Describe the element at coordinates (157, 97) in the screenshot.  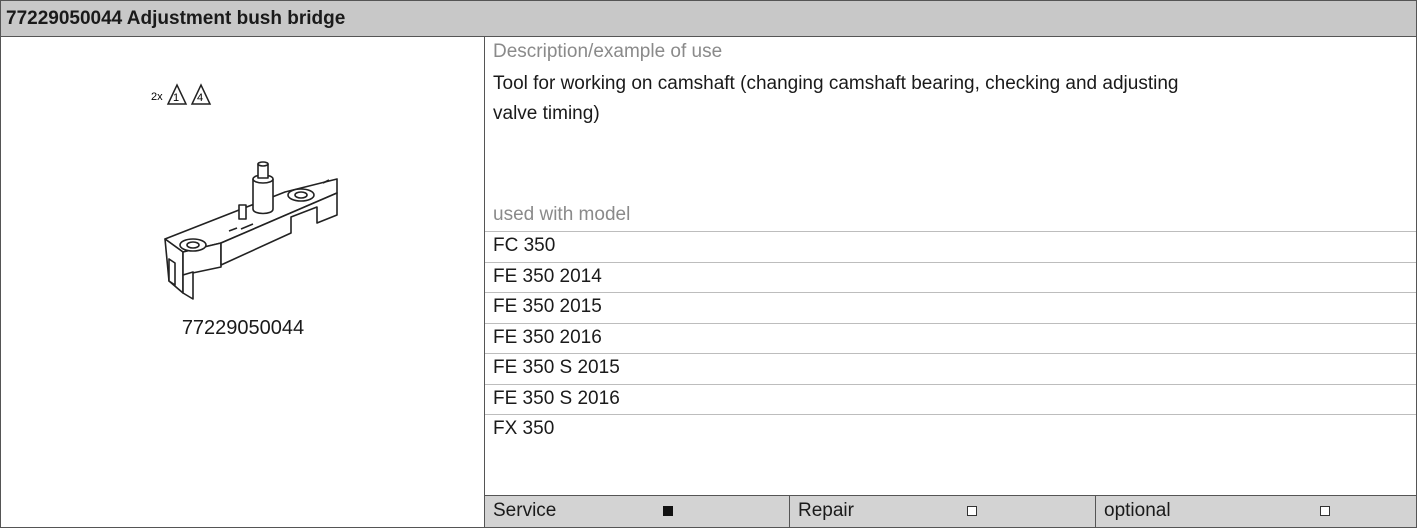
I see `quantity-note: 2x` at that location.